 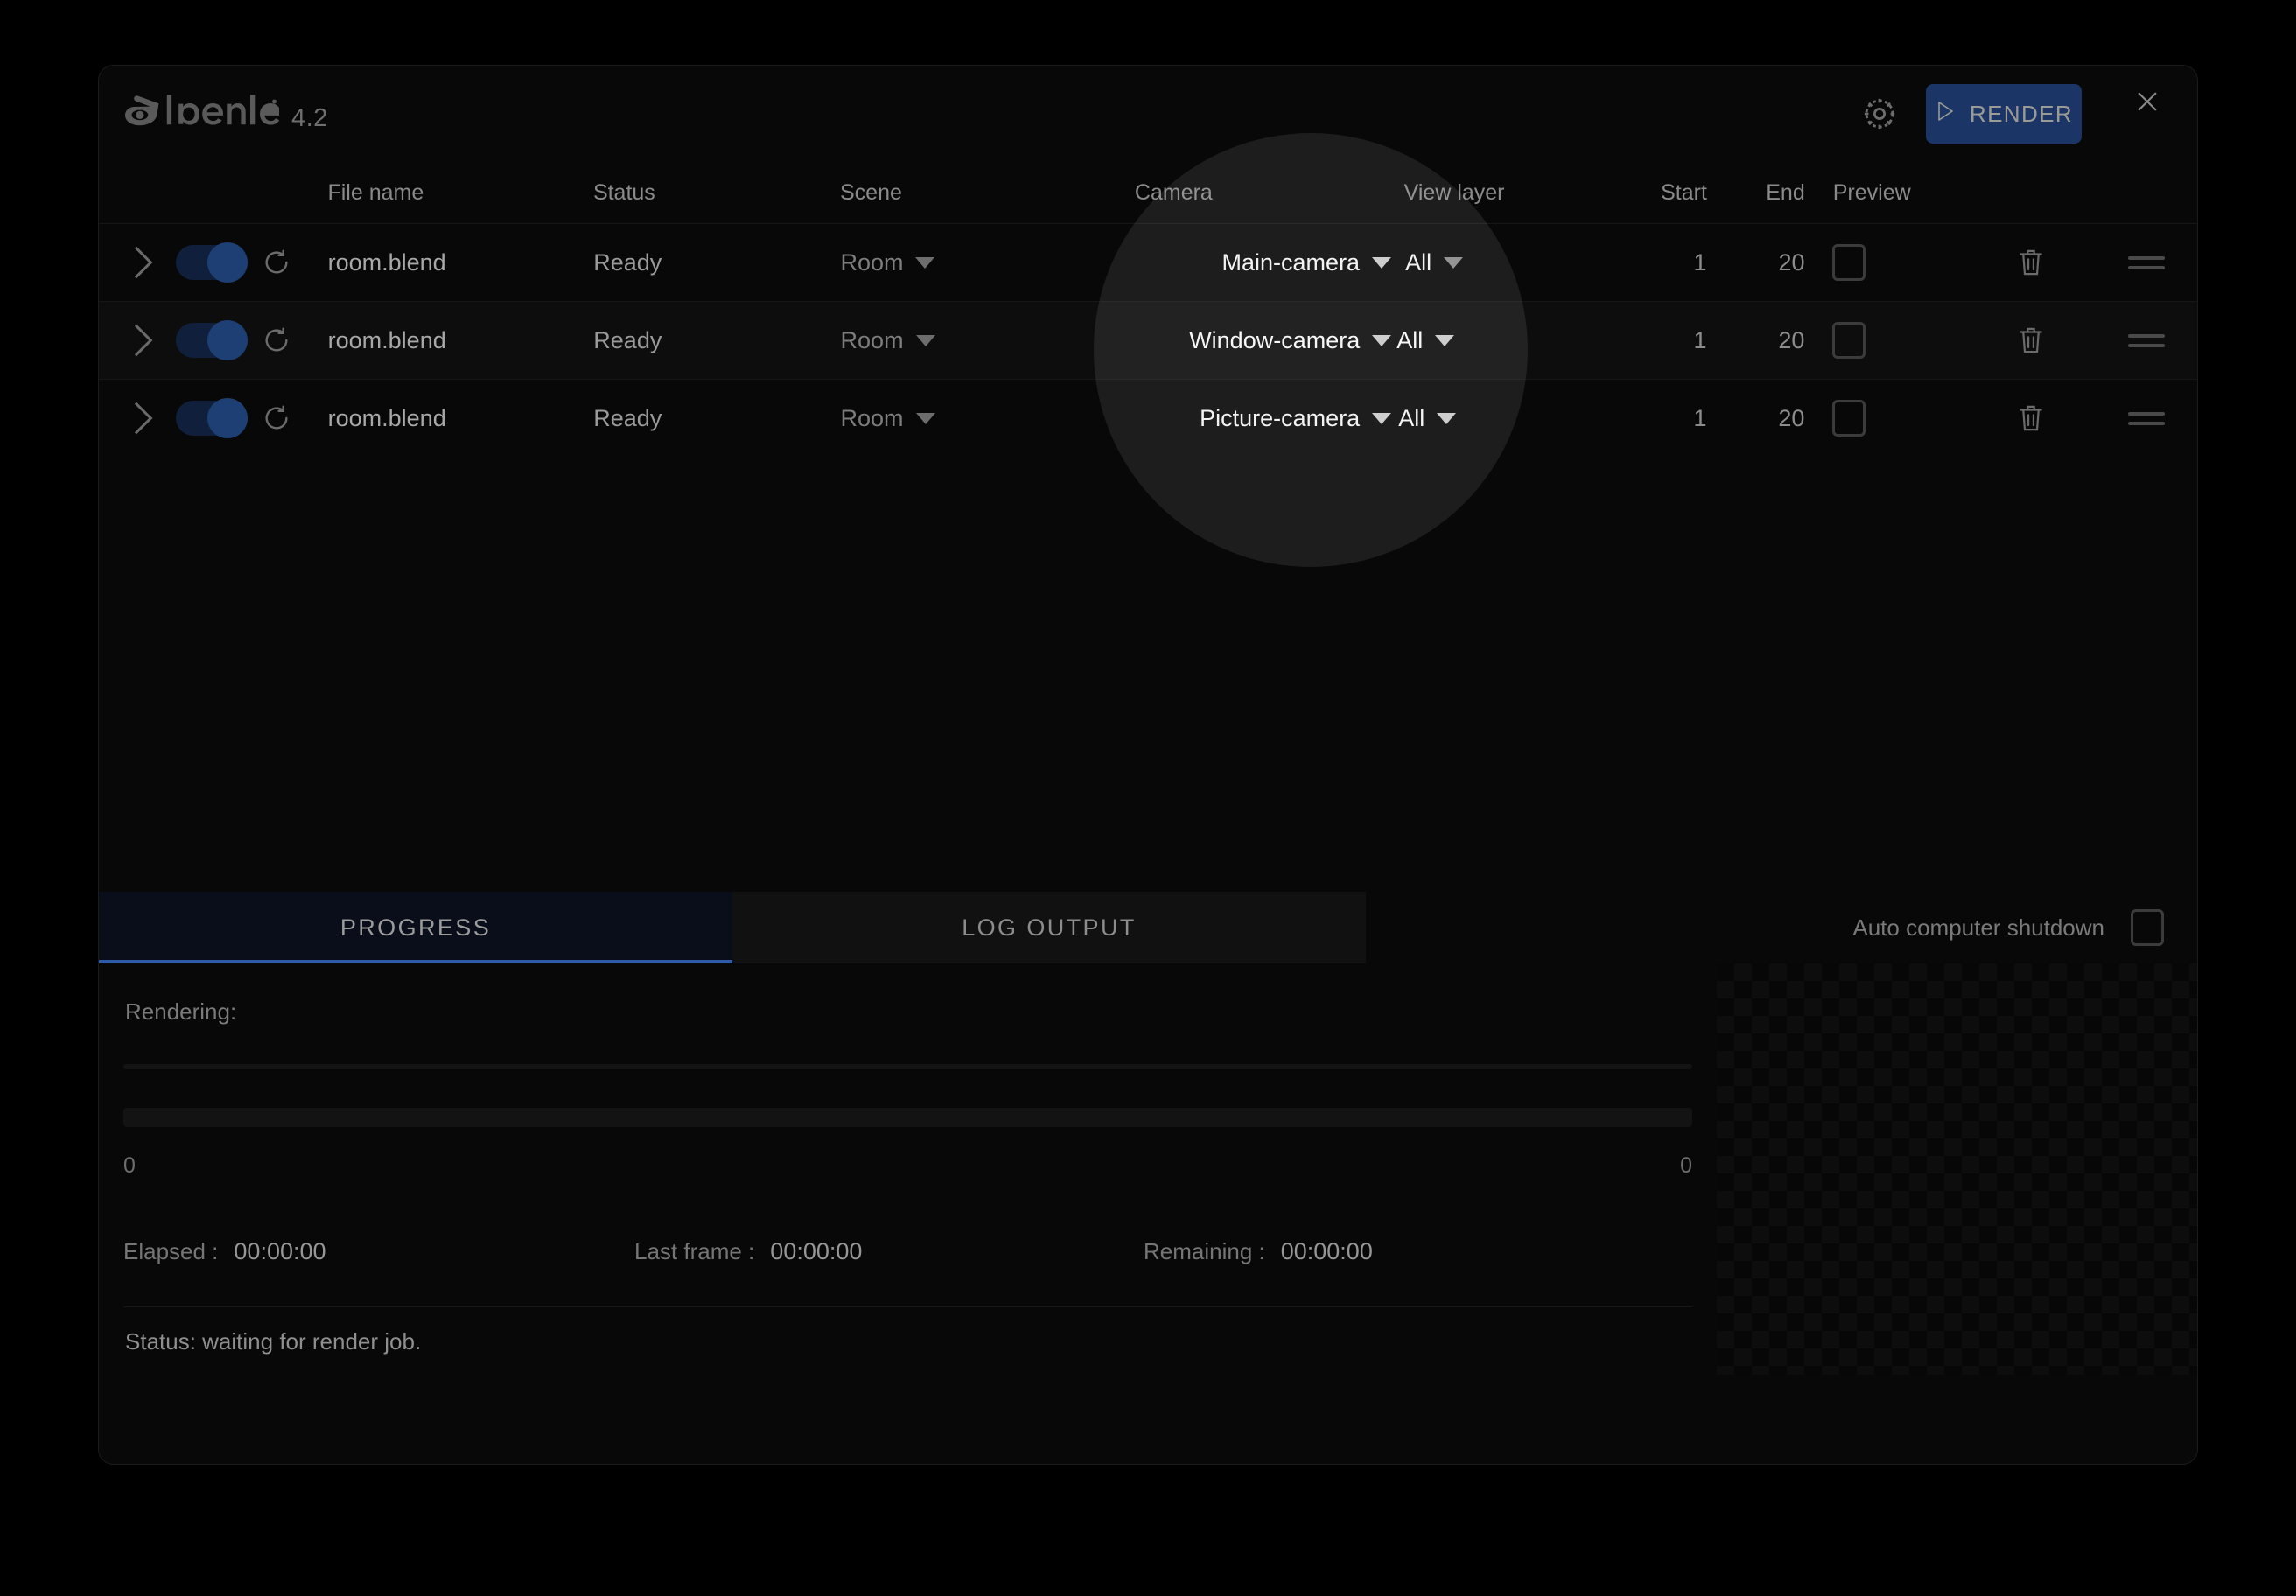 I want to click on tab-progress-label: PROGRESS, so click(x=416, y=927).